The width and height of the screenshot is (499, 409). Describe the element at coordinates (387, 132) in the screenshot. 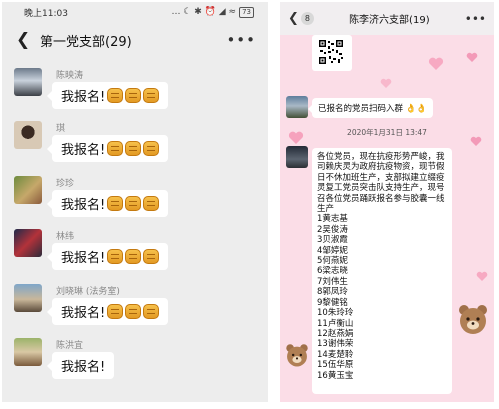

I see `message-timestamp: 2020年1月31日 13:47` at that location.